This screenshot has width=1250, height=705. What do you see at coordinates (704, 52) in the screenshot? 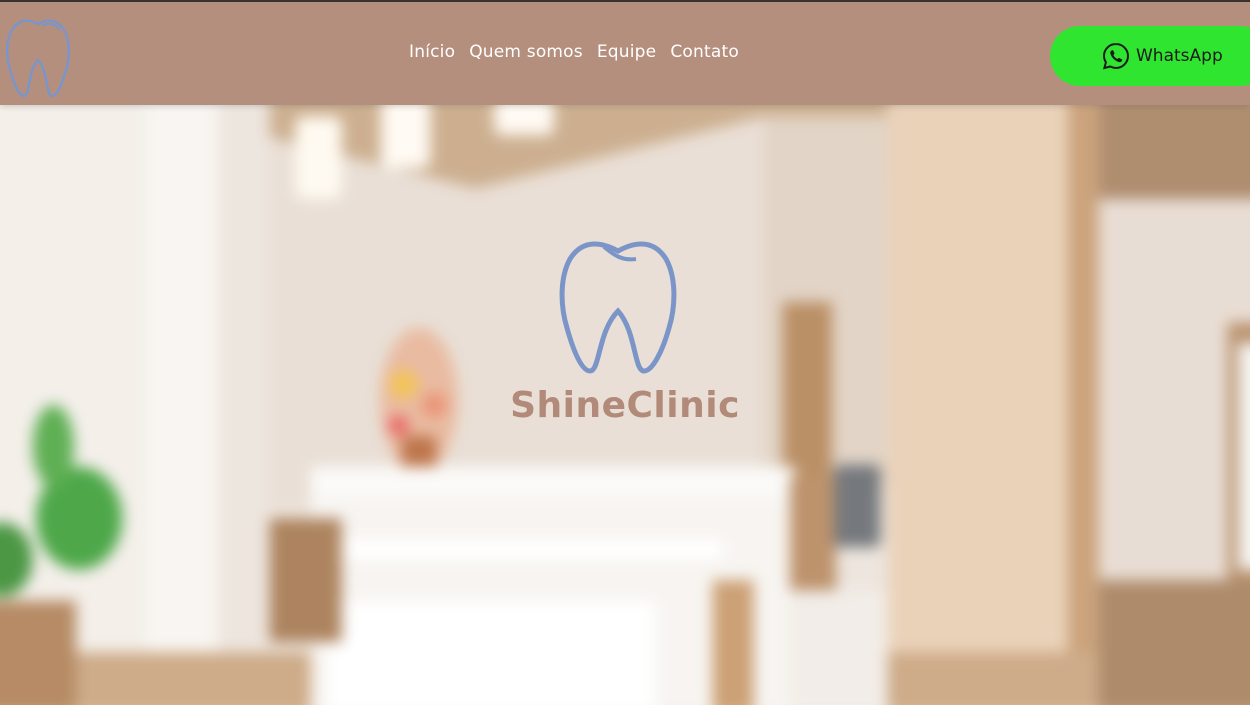
I see `nav-link-contato: Contato` at bounding box center [704, 52].